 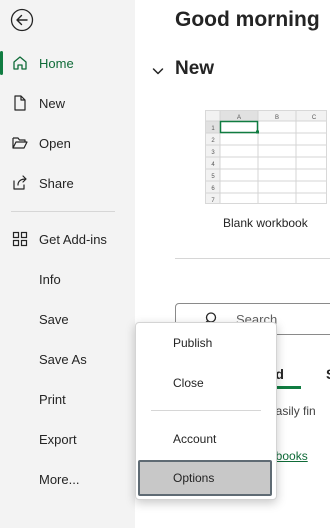 What do you see at coordinates (195, 439) in the screenshot?
I see `menu-item-label: Account` at bounding box center [195, 439].